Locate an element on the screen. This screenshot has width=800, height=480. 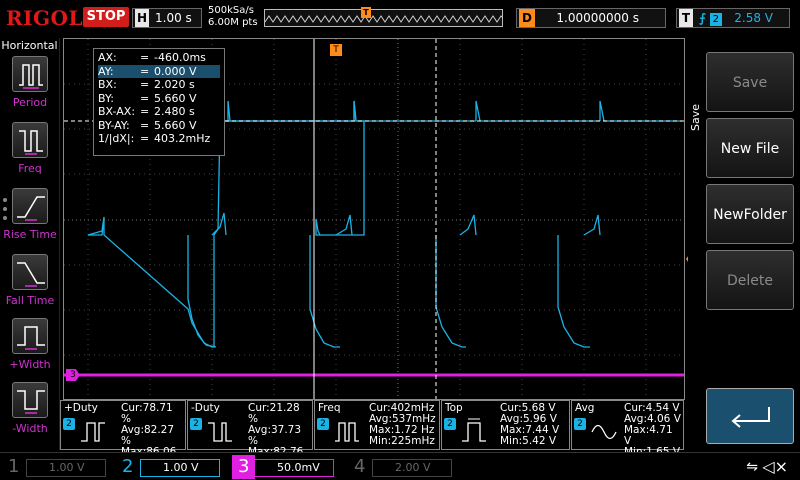
cursor-key: AX: is located at coordinates (107, 57).